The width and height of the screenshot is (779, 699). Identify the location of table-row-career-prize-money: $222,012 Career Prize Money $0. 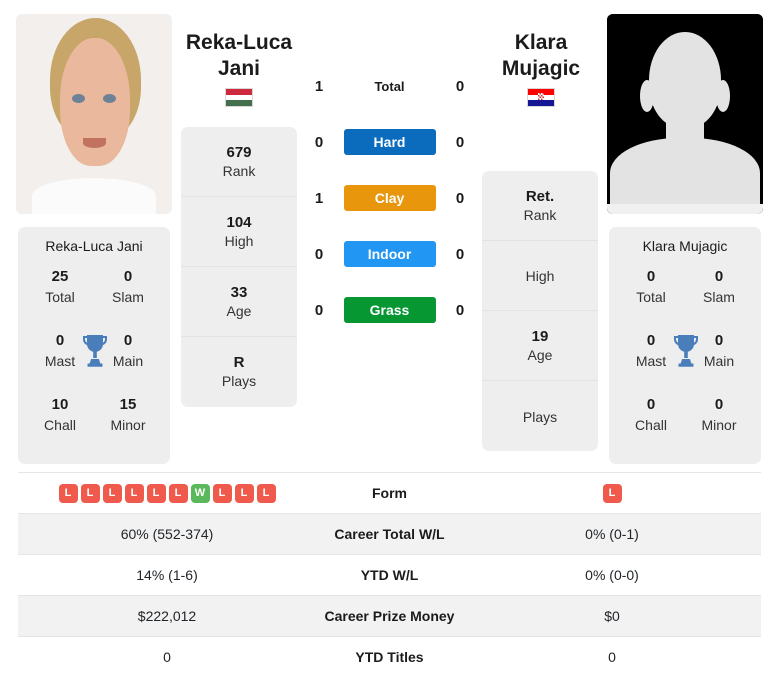
(389, 616).